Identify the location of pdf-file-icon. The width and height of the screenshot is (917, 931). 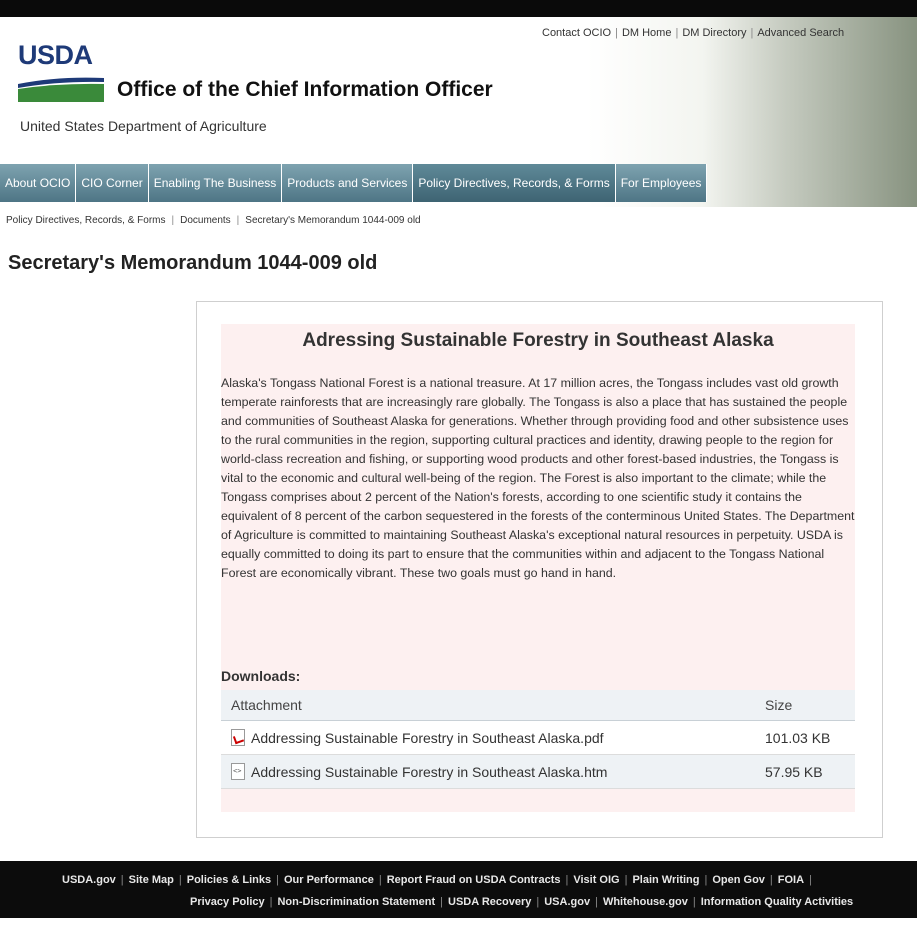
(238, 737).